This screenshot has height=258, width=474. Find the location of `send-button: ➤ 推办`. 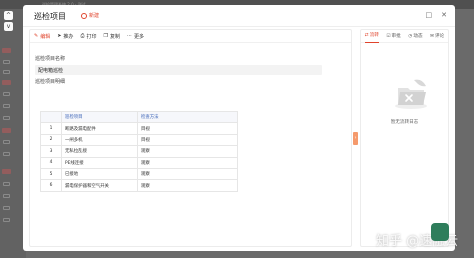

send-button: ➤ 推办 is located at coordinates (65, 36).